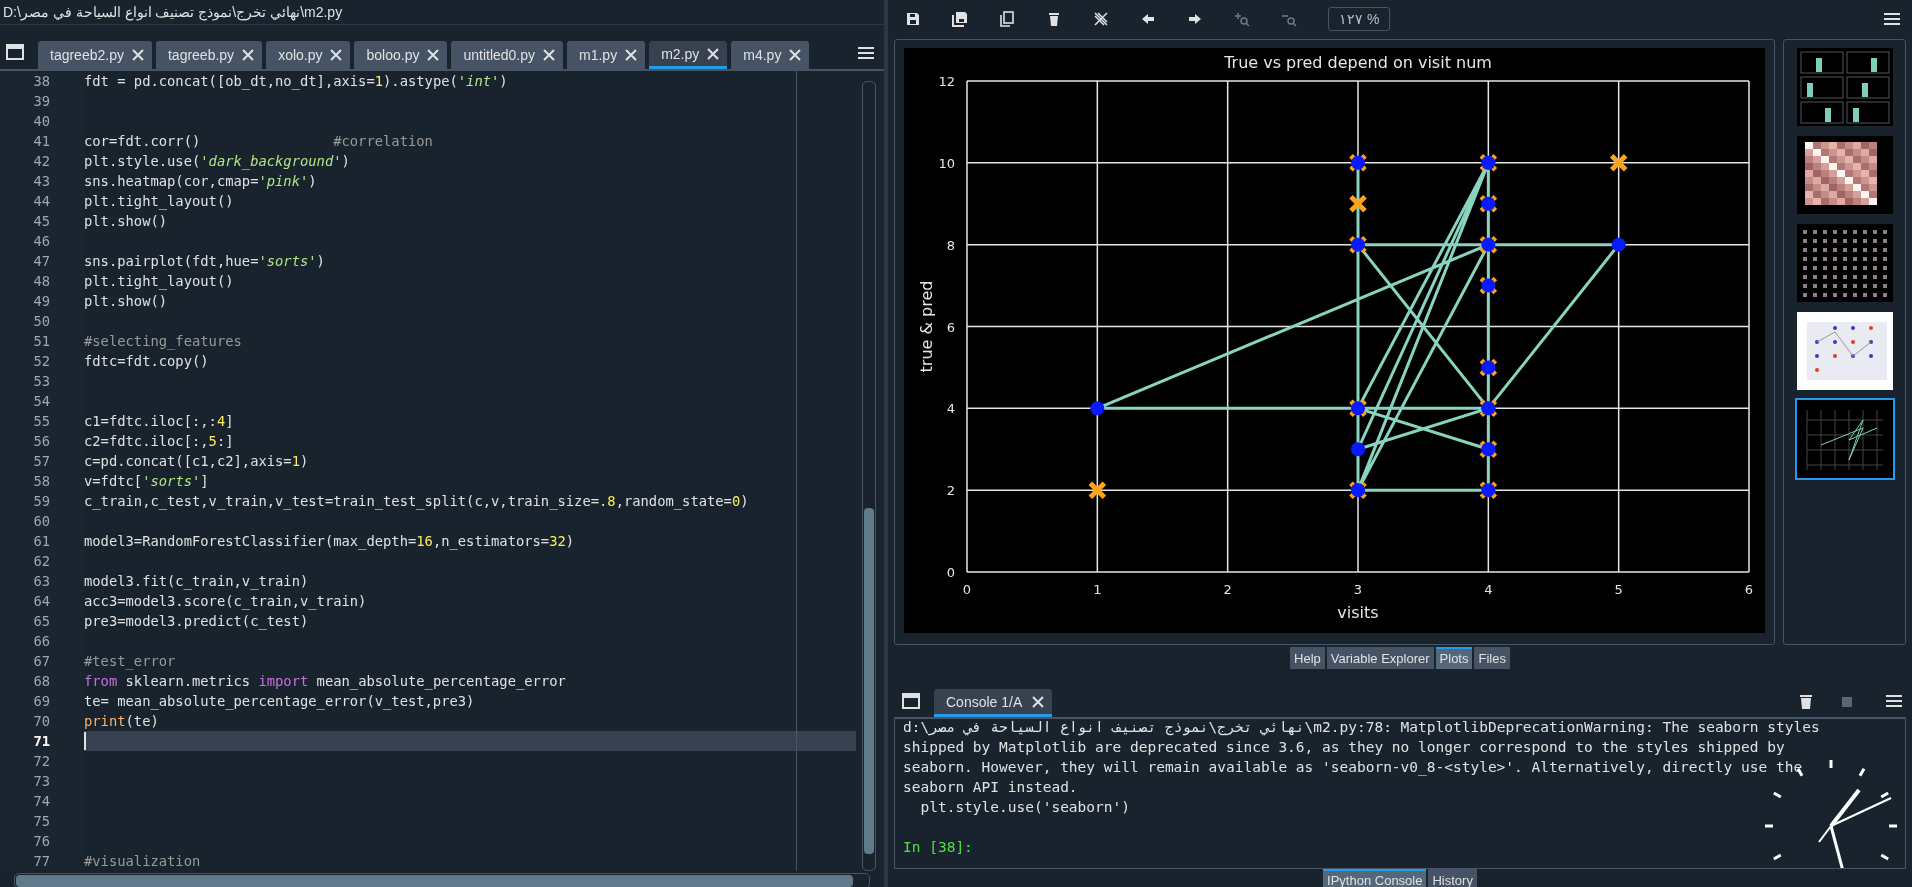 The width and height of the screenshot is (1912, 887). I want to click on line-number: 71, so click(41, 741).